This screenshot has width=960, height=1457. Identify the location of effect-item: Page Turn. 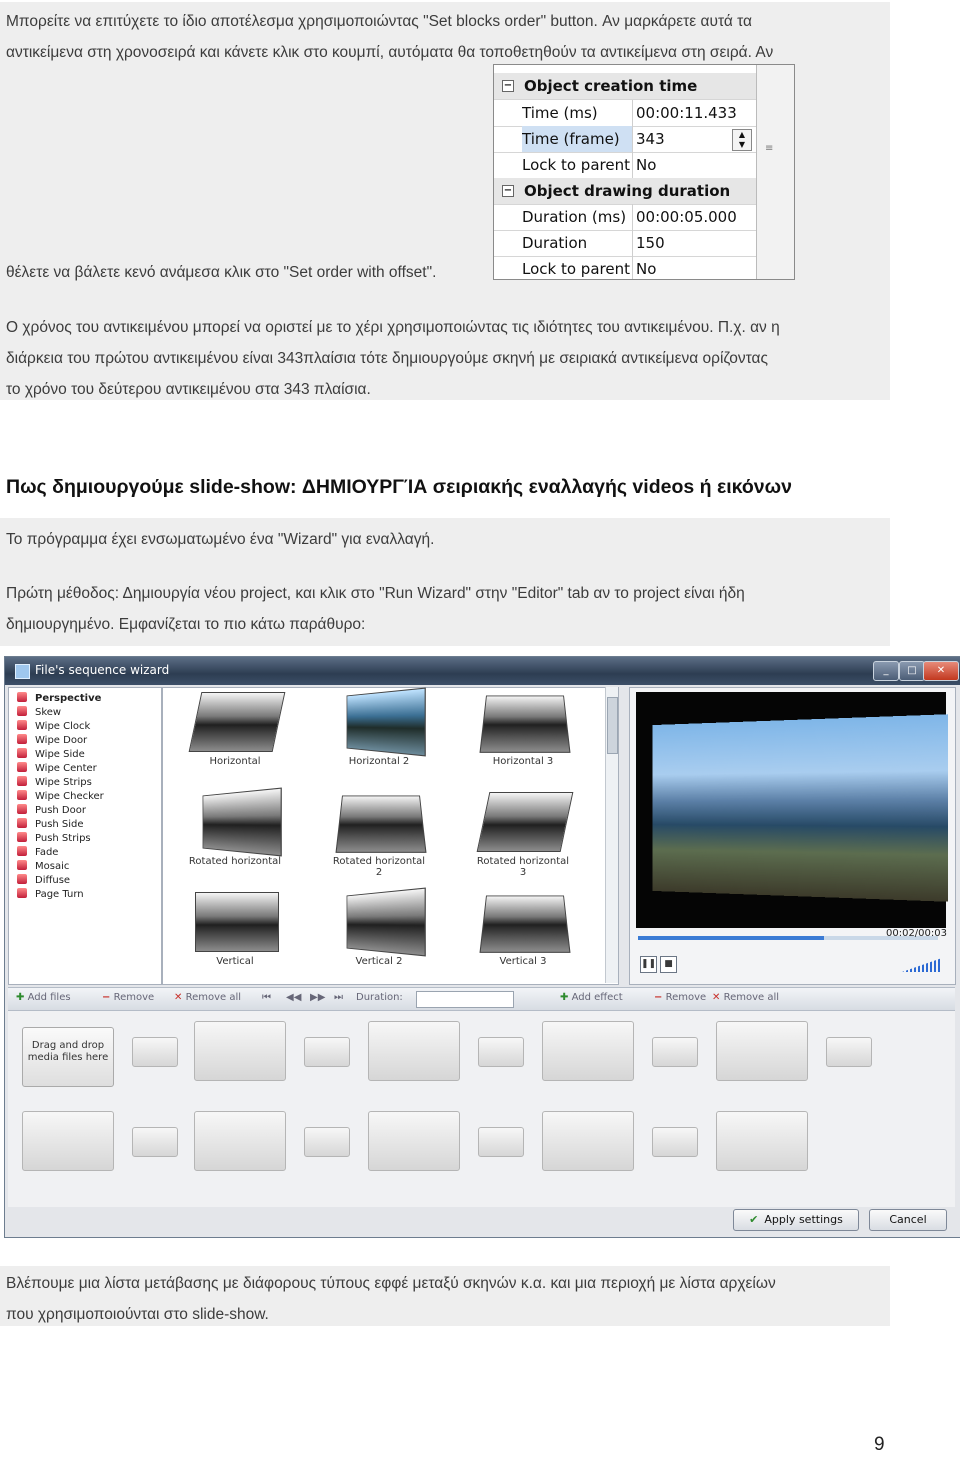
(50, 895).